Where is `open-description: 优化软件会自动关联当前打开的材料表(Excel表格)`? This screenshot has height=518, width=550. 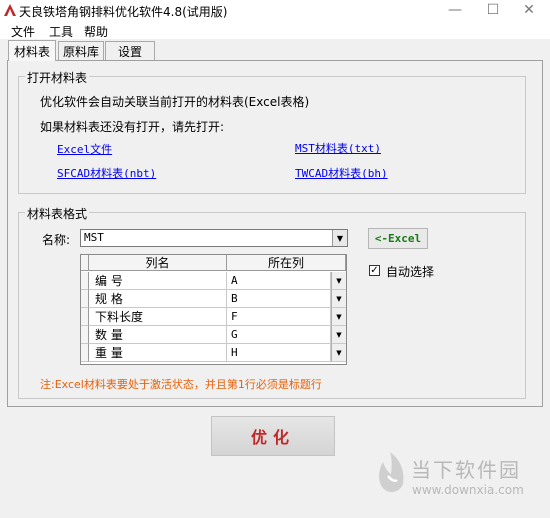
open-description: 优化软件会自动关联当前打开的材料表(Excel表格) is located at coordinates (175, 102).